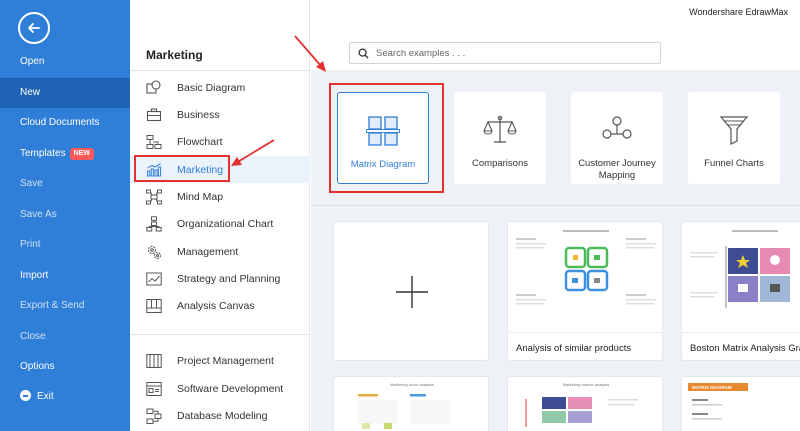 This screenshot has height=431, width=800. I want to click on diagram-type-customer-journey: Customer Journey Mapping, so click(617, 138).